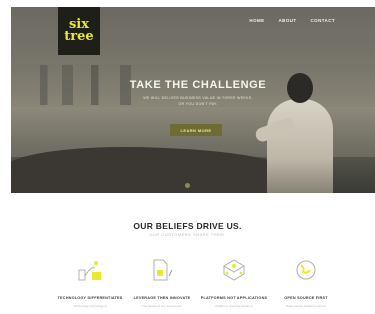  Describe the element at coordinates (306, 270) in the screenshot. I see `globe-icon` at that location.